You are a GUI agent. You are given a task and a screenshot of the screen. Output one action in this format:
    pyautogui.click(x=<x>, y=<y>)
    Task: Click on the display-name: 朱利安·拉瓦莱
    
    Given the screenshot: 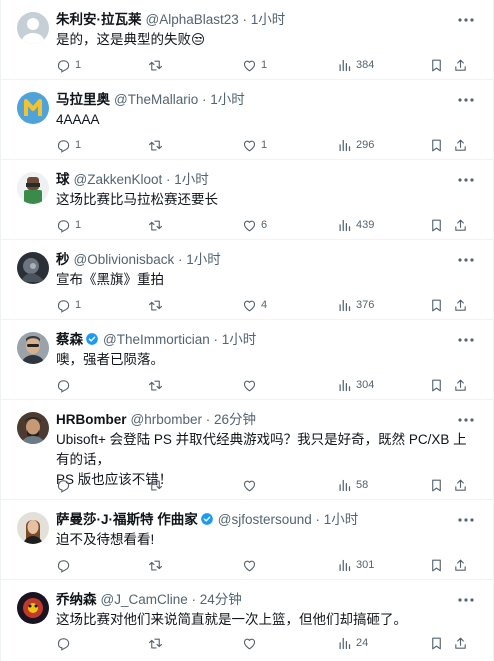 What is the action you would take?
    pyautogui.click(x=99, y=19)
    